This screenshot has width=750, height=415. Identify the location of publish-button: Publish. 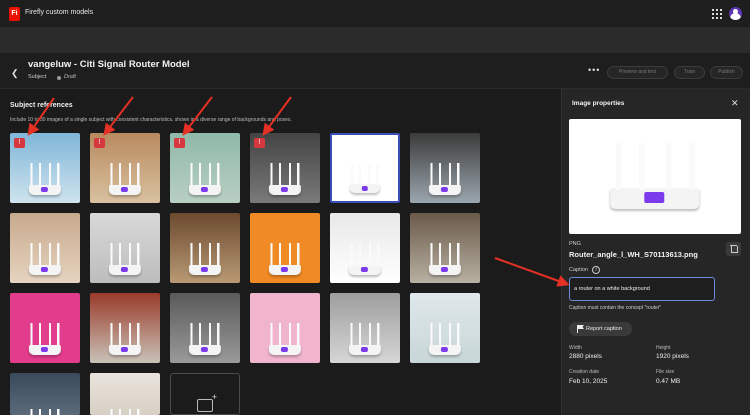
(726, 72).